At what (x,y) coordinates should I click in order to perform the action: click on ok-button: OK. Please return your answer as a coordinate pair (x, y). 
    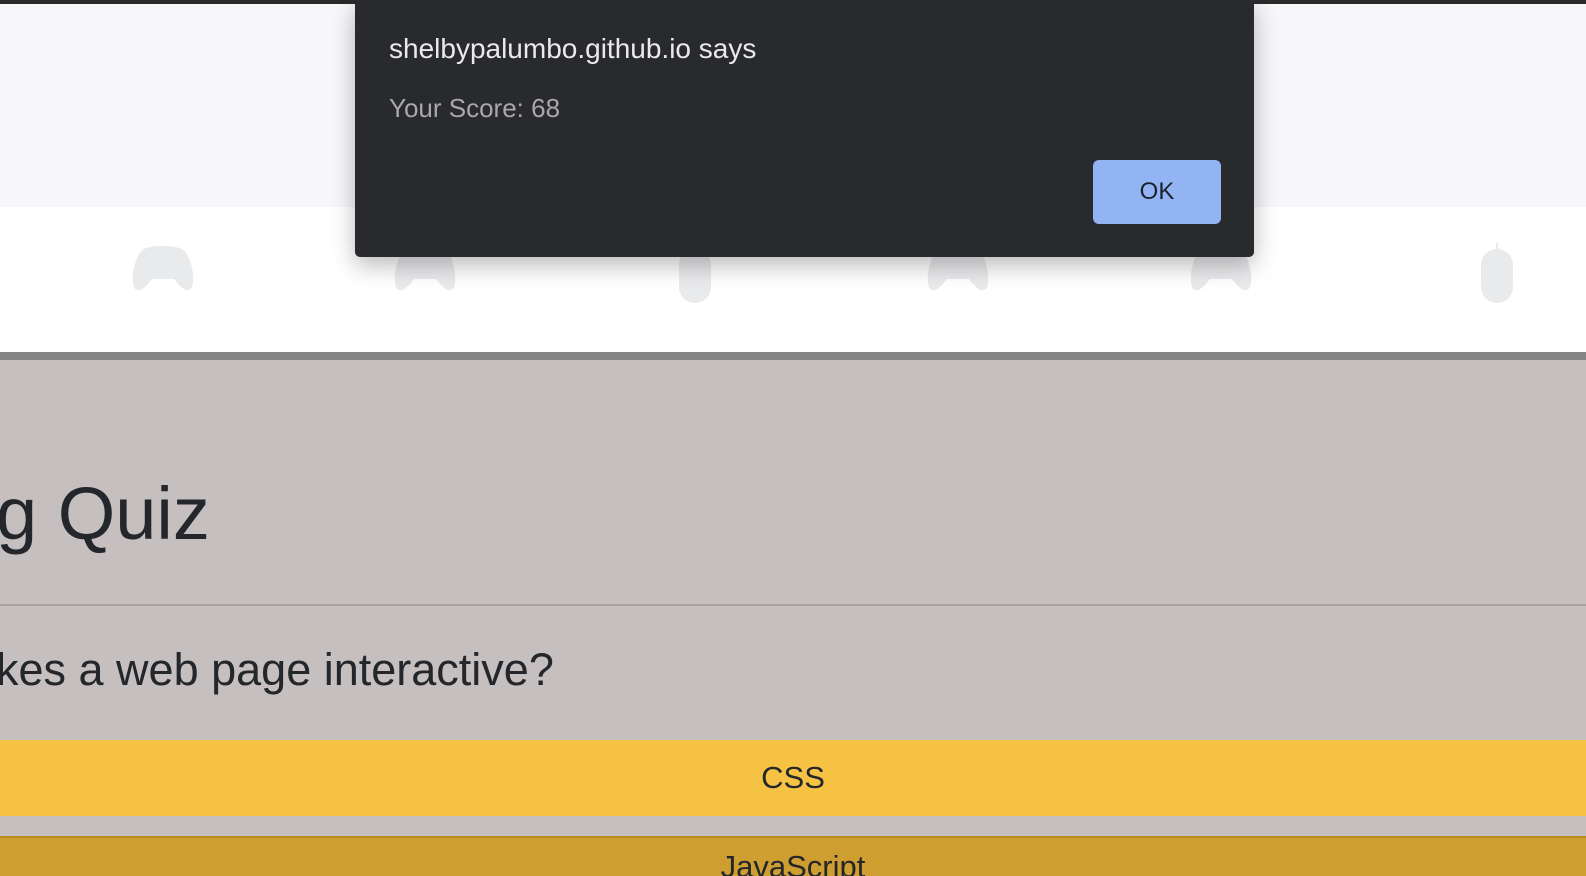
    Looking at the image, I should click on (1157, 192).